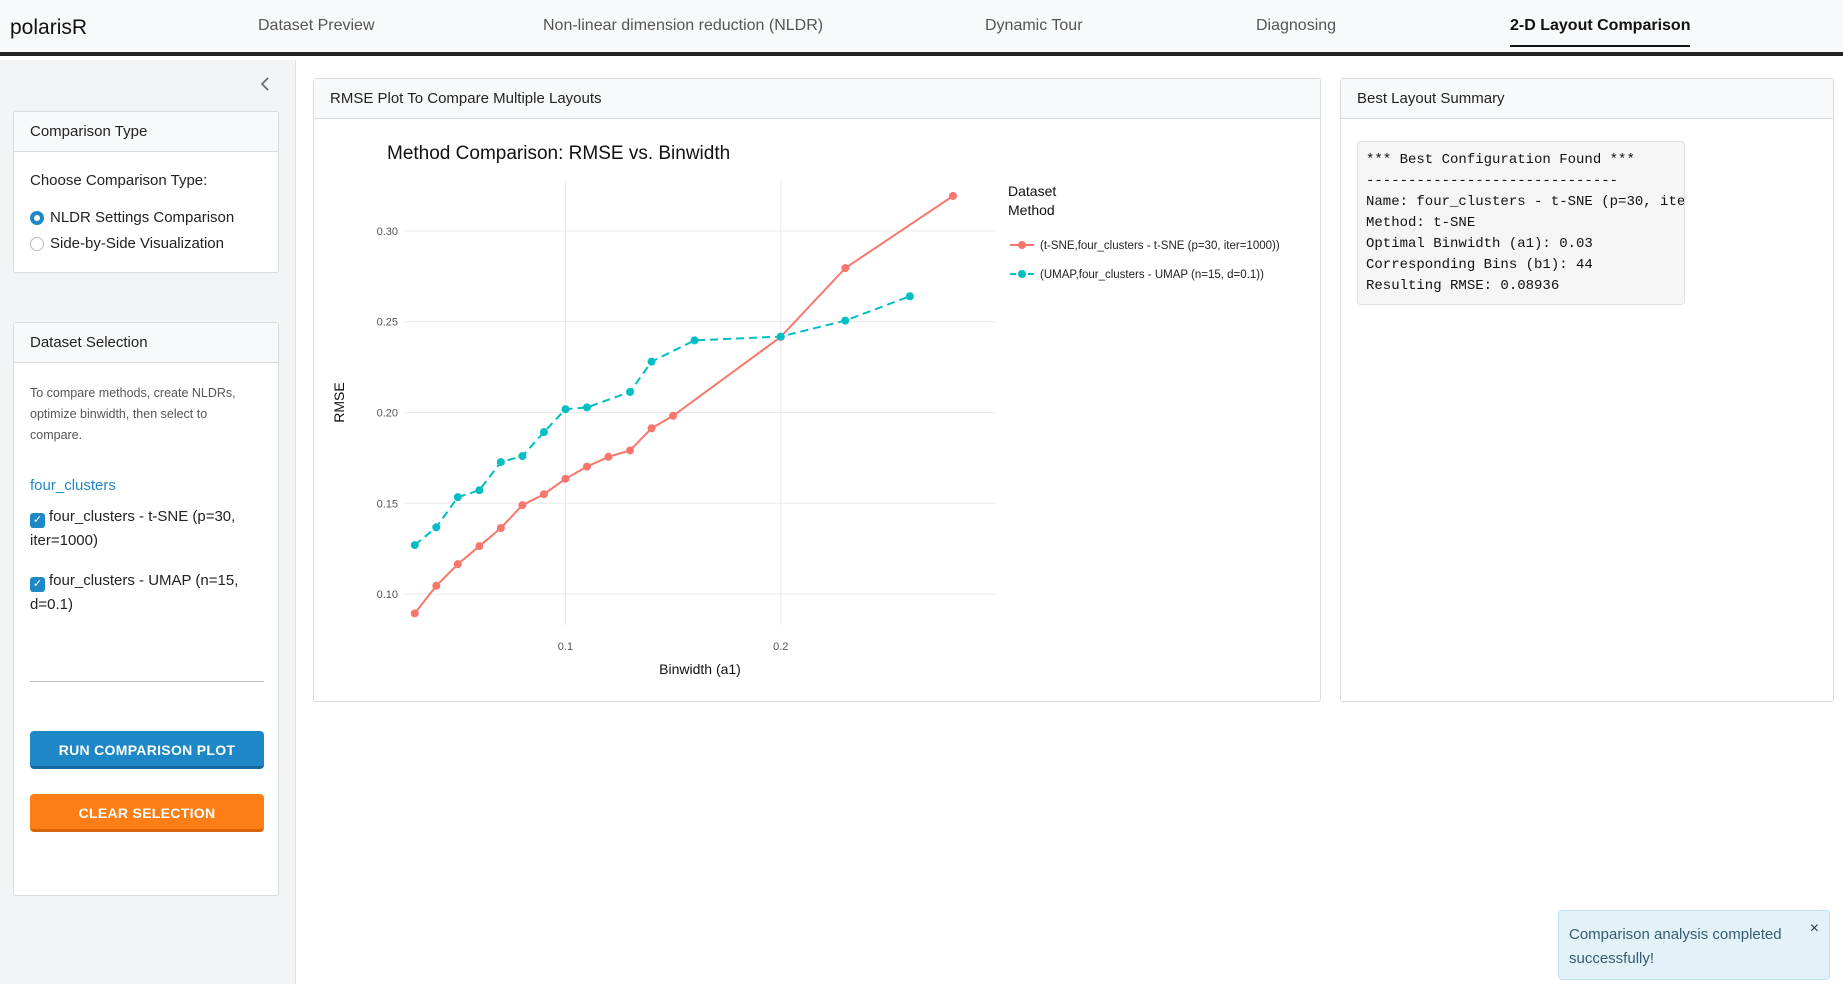  What do you see at coordinates (339, 402) in the screenshot?
I see `y-axis-label: RMSE` at bounding box center [339, 402].